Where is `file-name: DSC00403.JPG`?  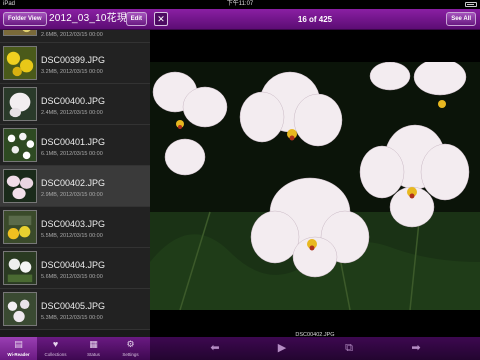 file-name: DSC00403.JPG is located at coordinates (73, 224).